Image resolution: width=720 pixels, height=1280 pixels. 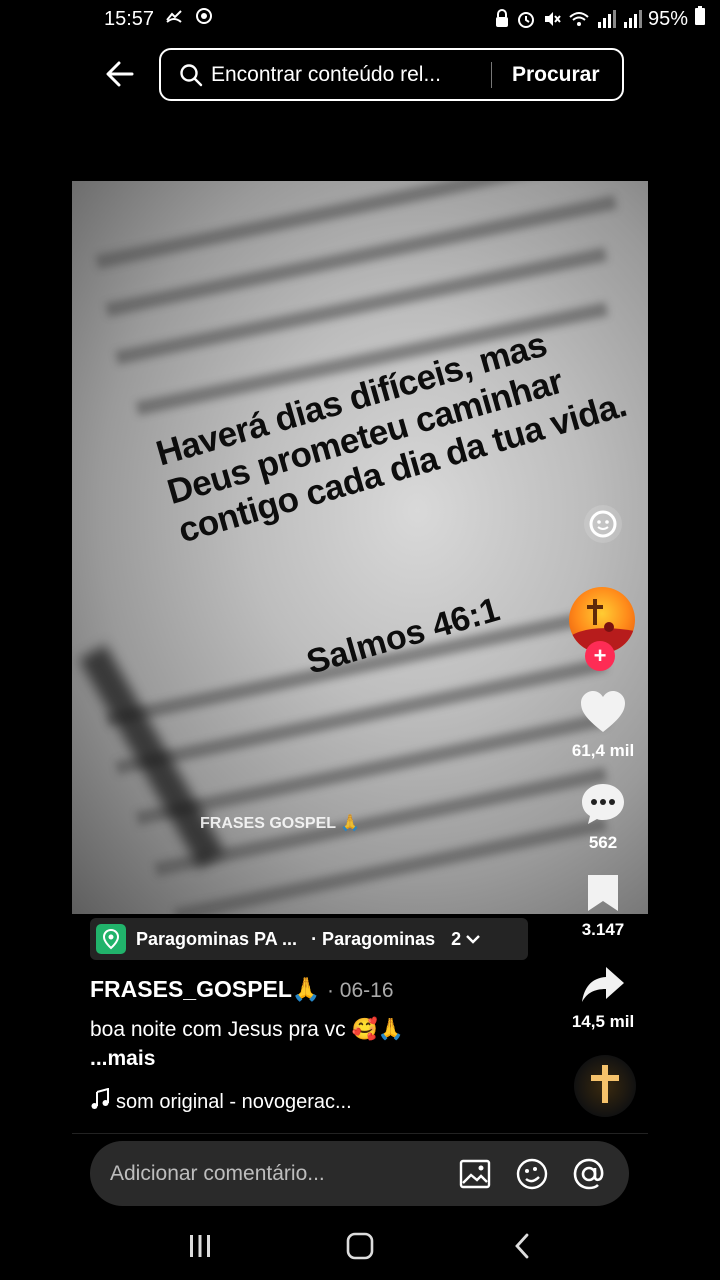 What do you see at coordinates (526, 19) in the screenshot?
I see `alarm-icon` at bounding box center [526, 19].